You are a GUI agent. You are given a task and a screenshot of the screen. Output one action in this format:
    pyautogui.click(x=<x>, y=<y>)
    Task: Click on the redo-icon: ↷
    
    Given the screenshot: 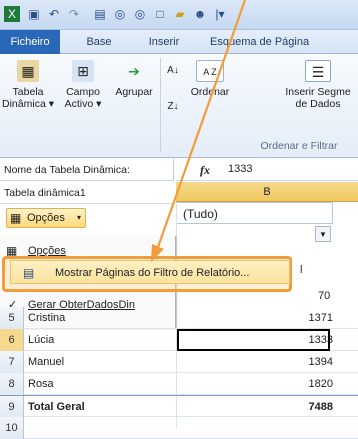 What is the action you would take?
    pyautogui.click(x=74, y=14)
    